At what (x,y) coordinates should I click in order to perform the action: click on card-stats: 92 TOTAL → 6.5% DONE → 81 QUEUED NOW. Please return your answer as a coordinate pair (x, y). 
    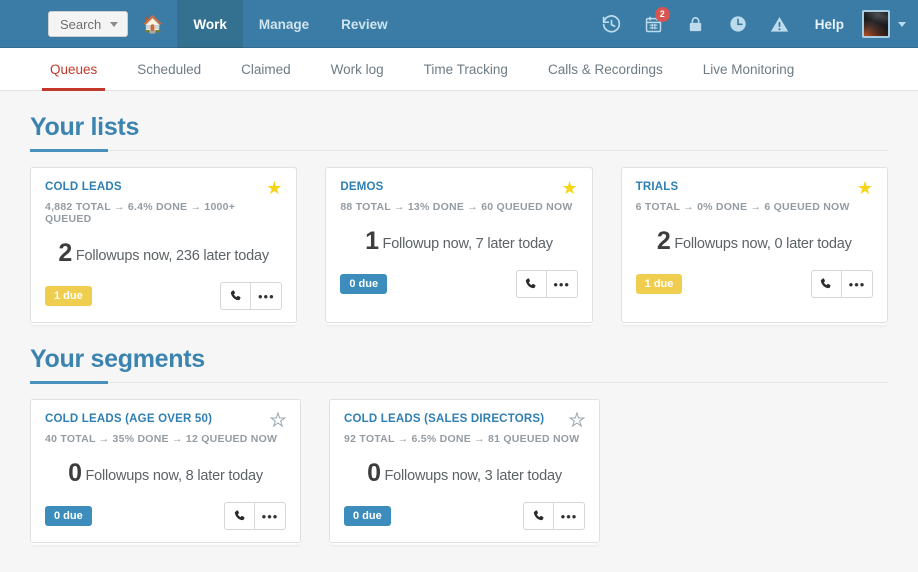
    Looking at the image, I should click on (462, 439).